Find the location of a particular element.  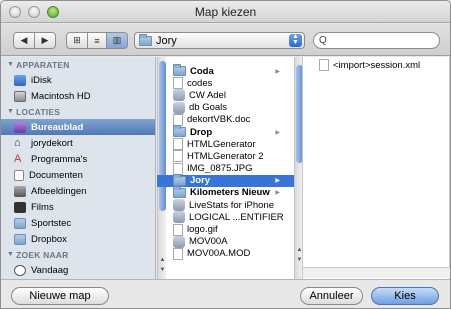

path-popup: Jory ▲ ▼ is located at coordinates (219, 40).